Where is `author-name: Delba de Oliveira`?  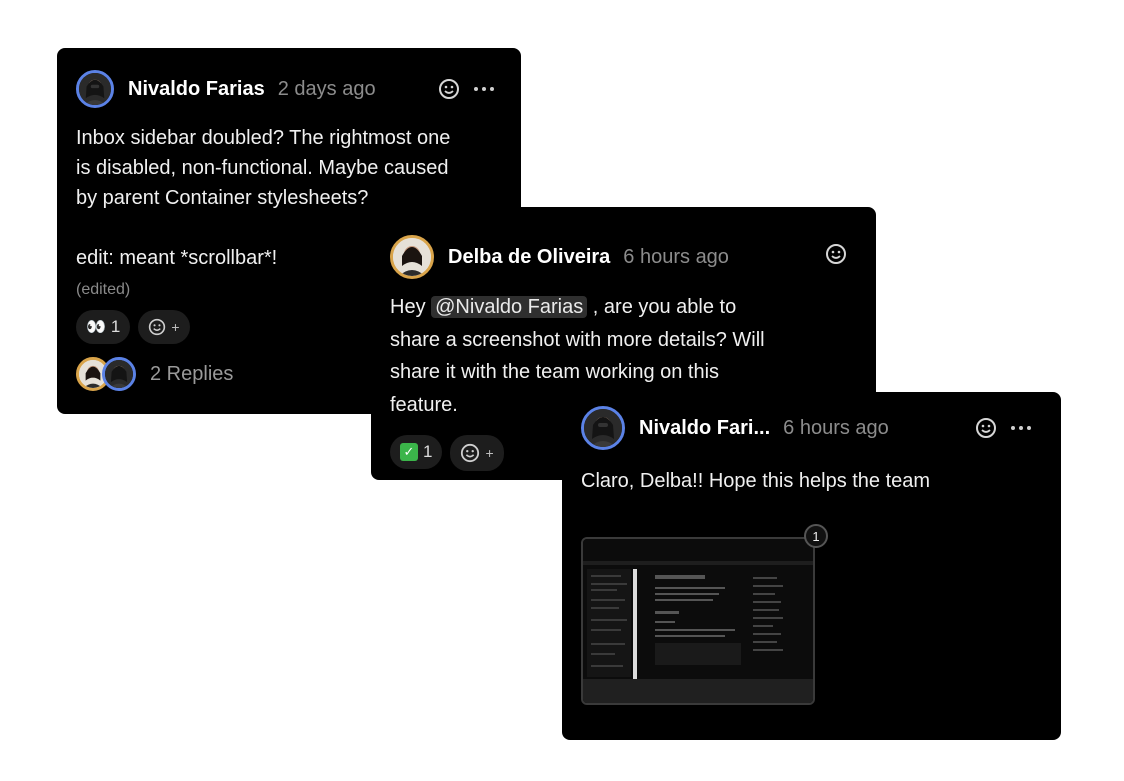
author-name: Delba de Oliveira is located at coordinates (529, 257).